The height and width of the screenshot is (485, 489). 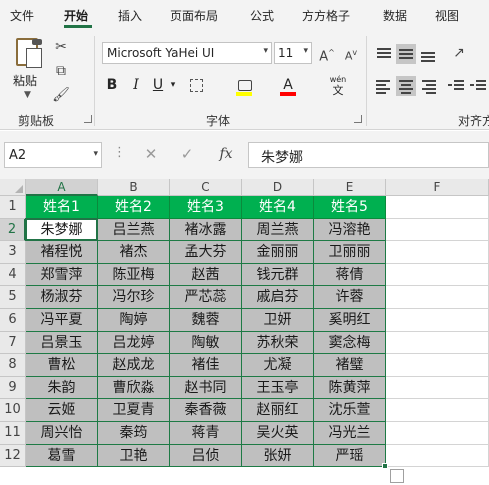 What do you see at coordinates (437, 230) in the screenshot?
I see `cell-f2` at bounding box center [437, 230].